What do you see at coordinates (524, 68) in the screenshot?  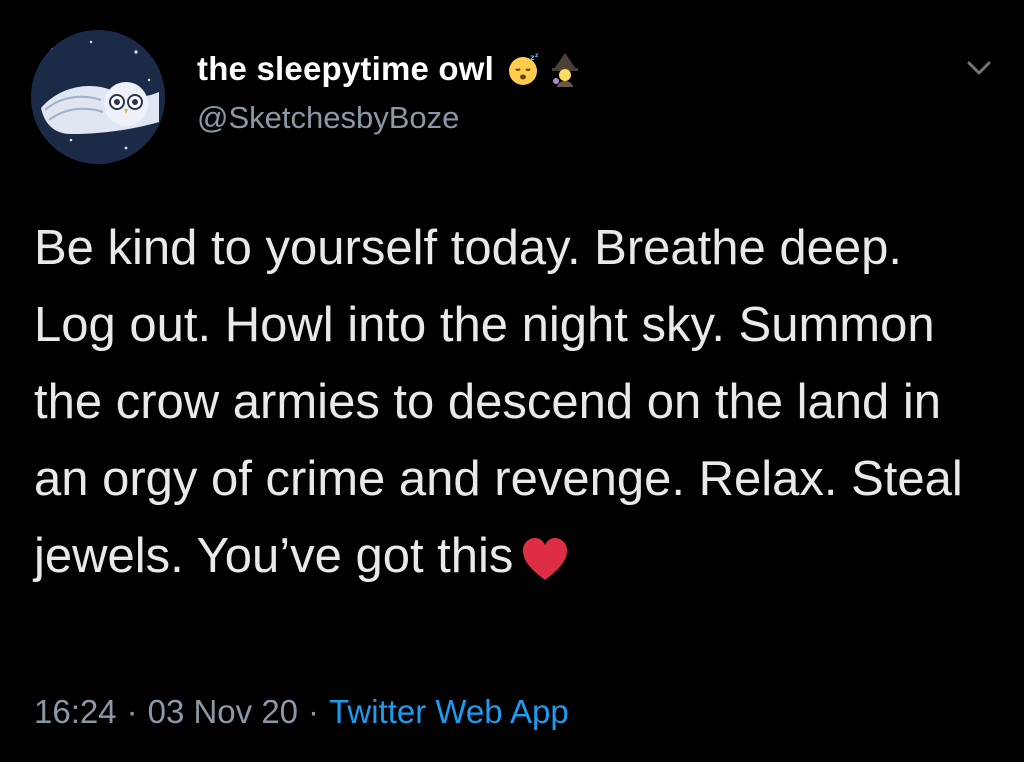 I see `sleeping-face-icon: z z` at bounding box center [524, 68].